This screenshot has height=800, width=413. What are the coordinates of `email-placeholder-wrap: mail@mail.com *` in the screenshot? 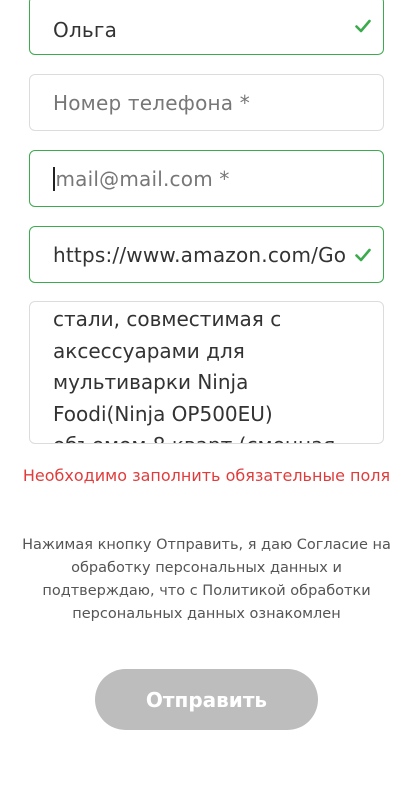 It's located at (199, 178).